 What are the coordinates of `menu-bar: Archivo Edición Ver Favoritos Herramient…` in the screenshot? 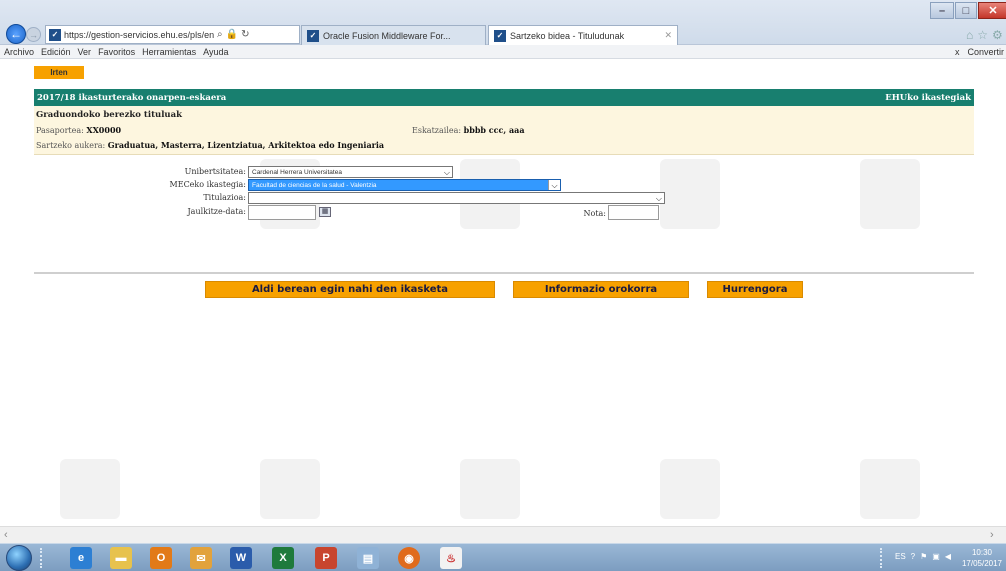 It's located at (503, 52).